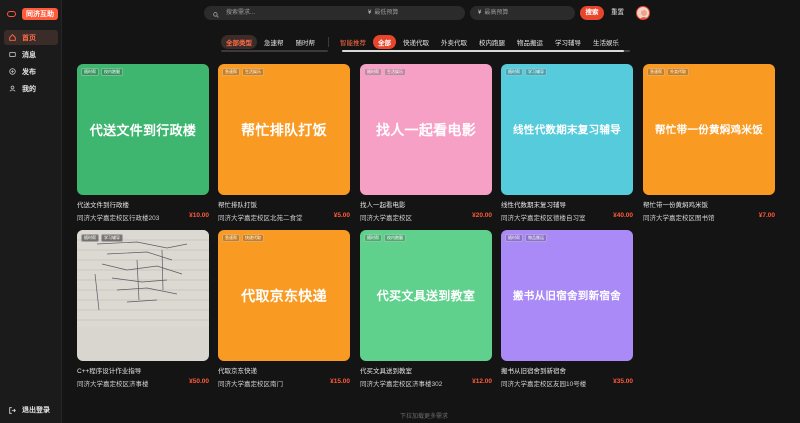 This screenshot has width=800, height=423. I want to click on card-tag: 急速帮, so click(231, 72).